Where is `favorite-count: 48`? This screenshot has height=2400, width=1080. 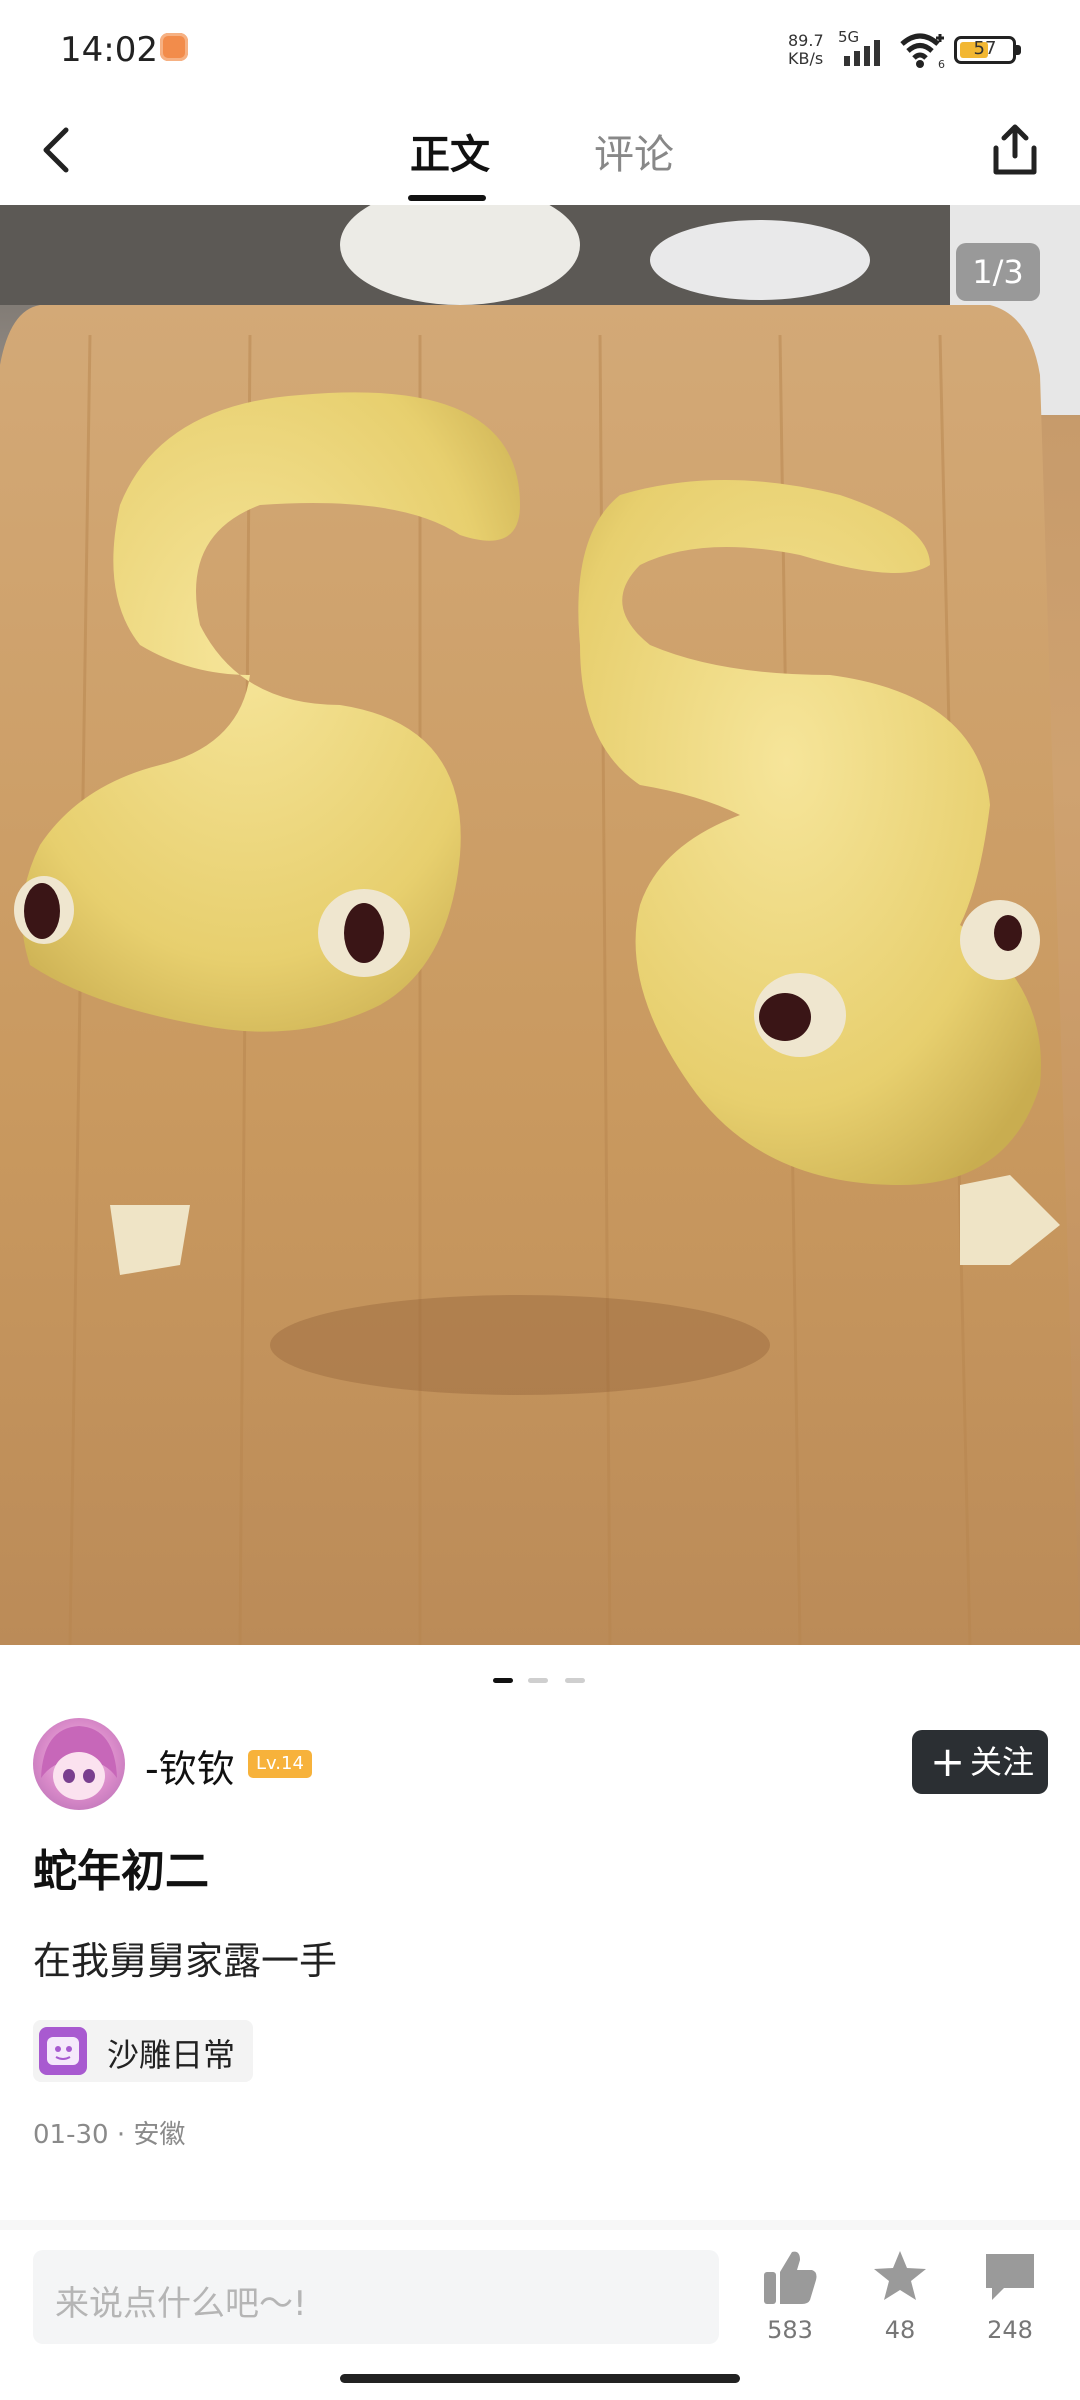
favorite-count: 48 is located at coordinates (900, 2330).